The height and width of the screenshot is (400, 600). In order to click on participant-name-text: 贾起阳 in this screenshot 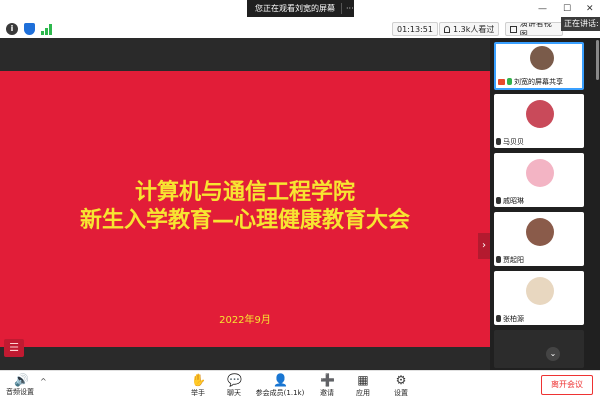, I will do `click(513, 259)`.